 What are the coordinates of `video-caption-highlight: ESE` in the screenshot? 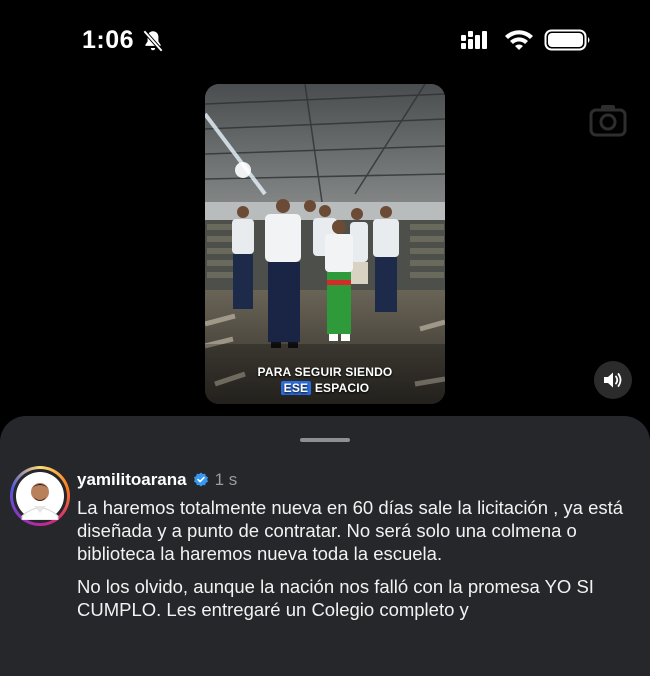 It's located at (296, 388).